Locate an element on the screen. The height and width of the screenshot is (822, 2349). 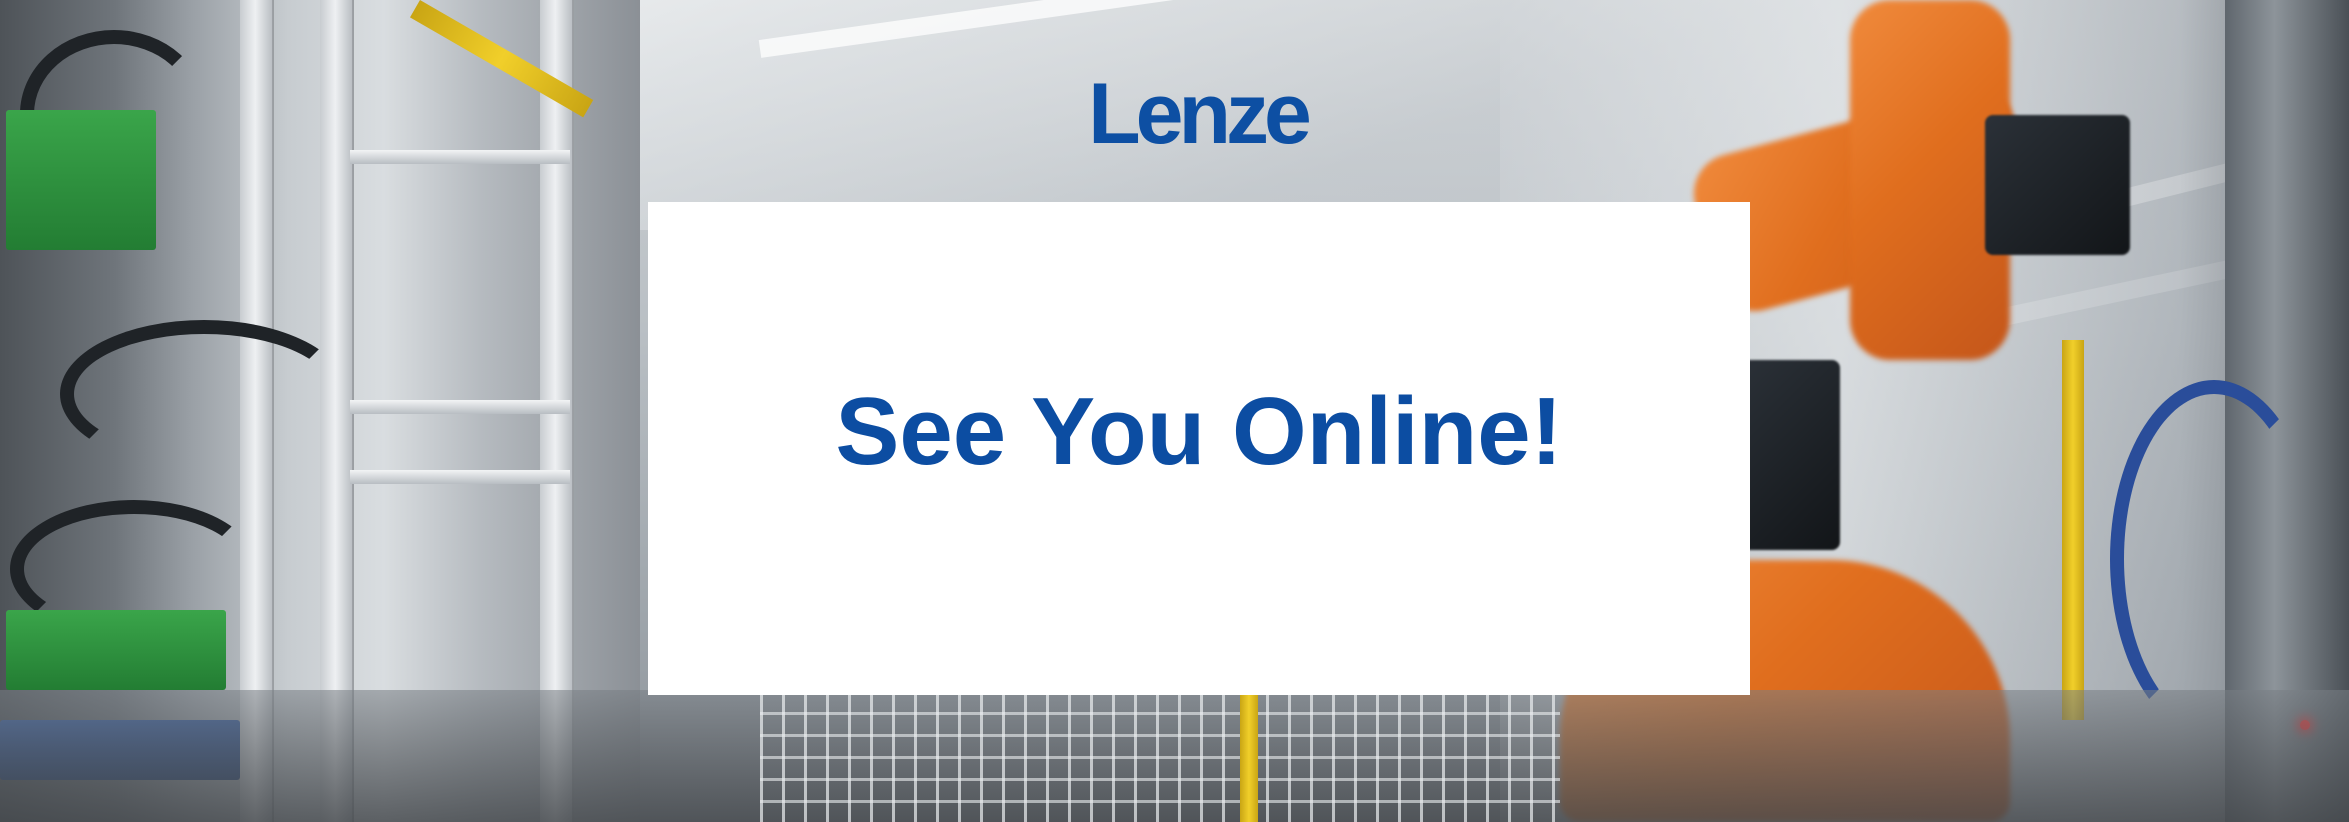
brand-logo: Lenze is located at coordinates (1197, 114).